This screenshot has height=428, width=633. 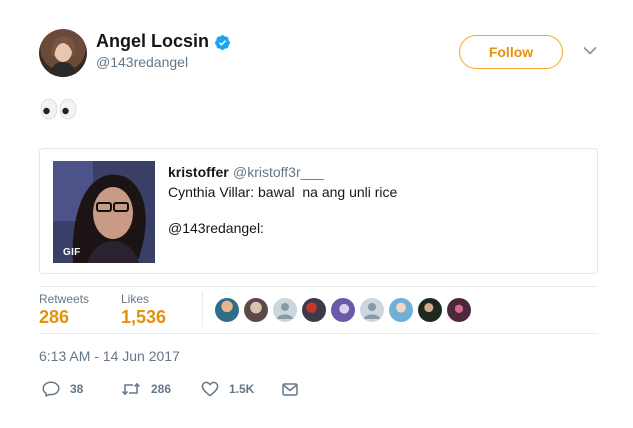 What do you see at coordinates (511, 52) in the screenshot?
I see `follow-button: Follow` at bounding box center [511, 52].